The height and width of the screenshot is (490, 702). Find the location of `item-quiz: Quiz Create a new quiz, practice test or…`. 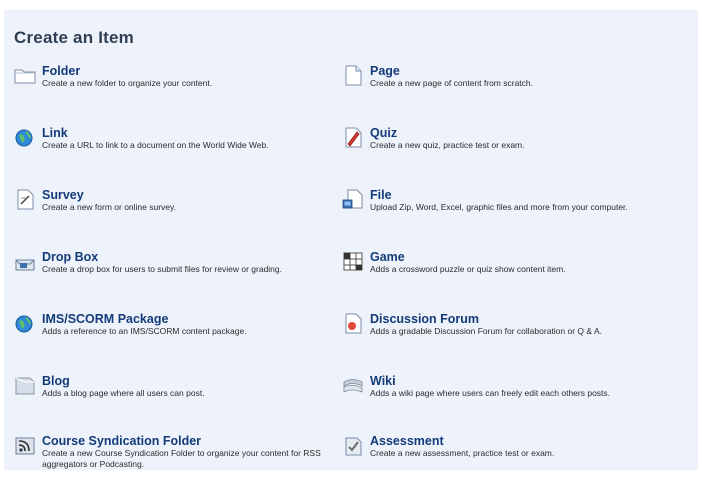

item-quiz: Quiz Create a new quiz, practice test or… is located at coordinates (494, 154).